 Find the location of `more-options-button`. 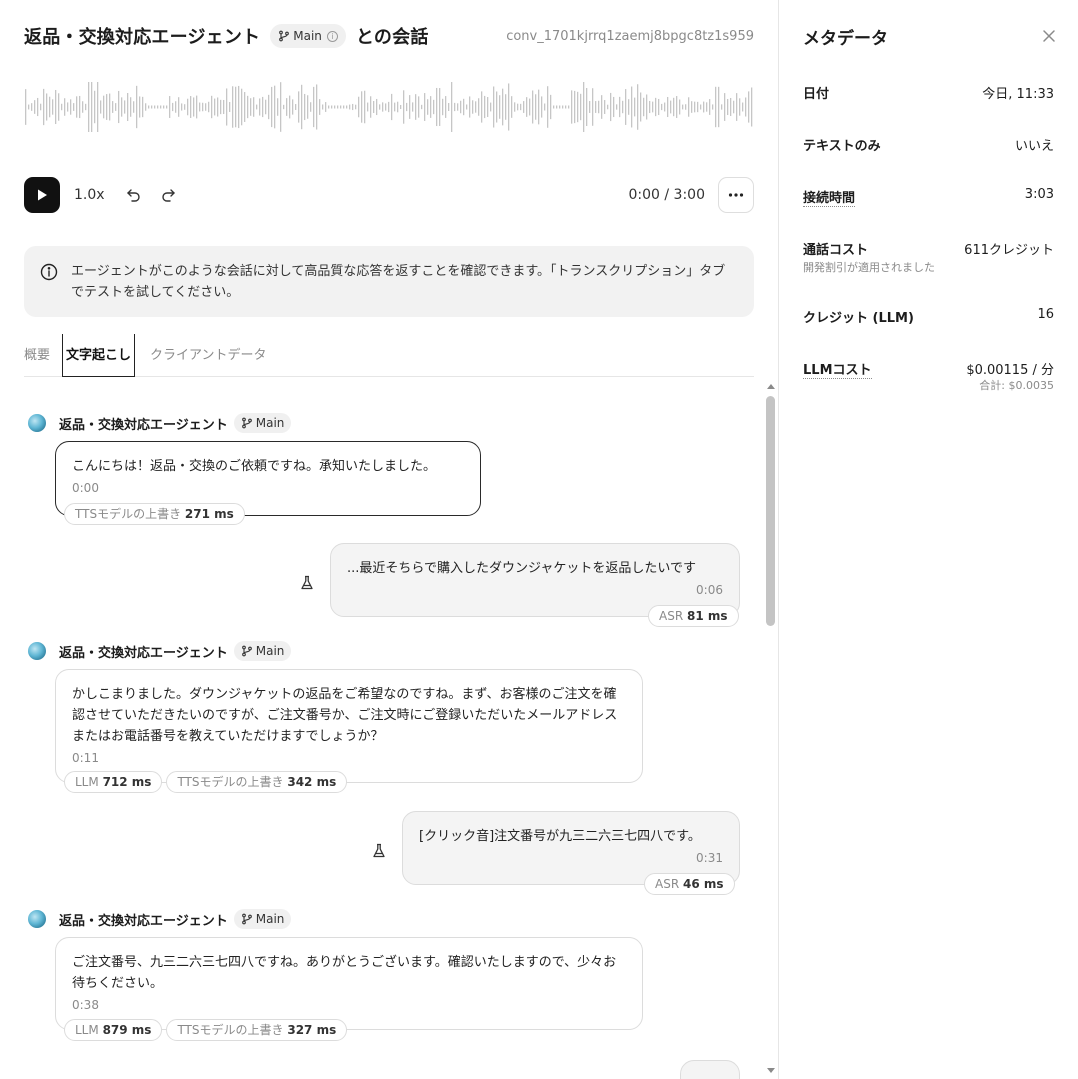

more-options-button is located at coordinates (736, 195).